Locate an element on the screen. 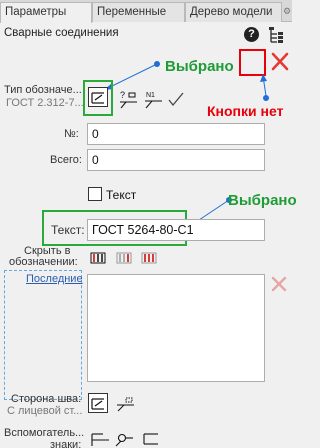  tab-parameters: Параметры is located at coordinates (46, 12).